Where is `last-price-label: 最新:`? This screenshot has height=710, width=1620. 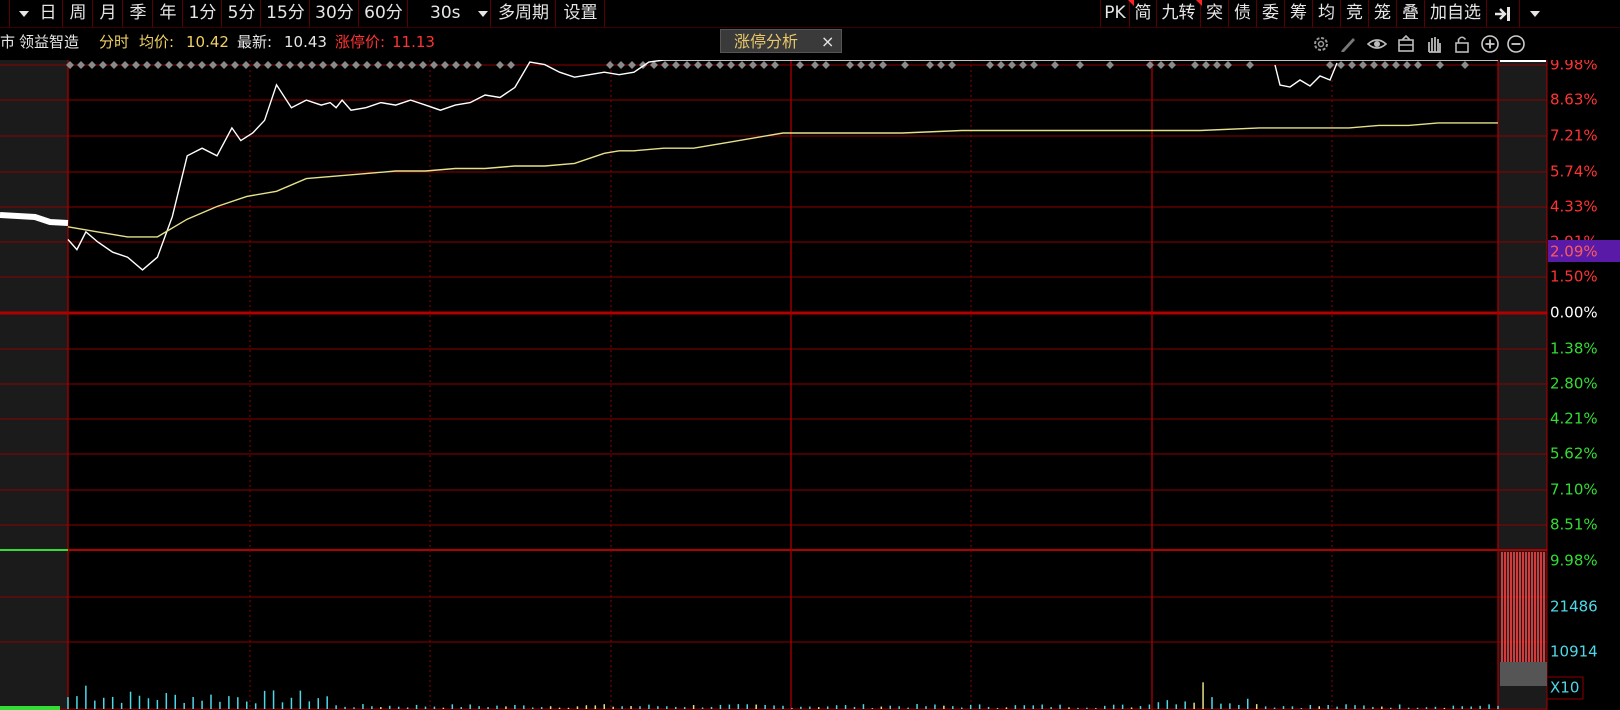 last-price-label: 最新: is located at coordinates (255, 42).